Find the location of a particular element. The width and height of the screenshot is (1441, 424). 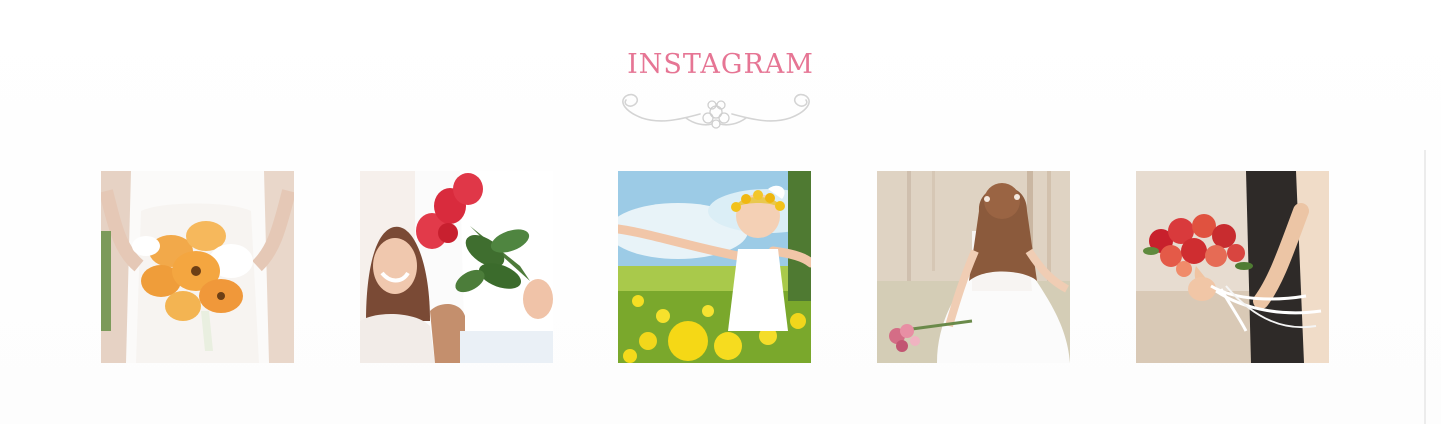

girl-field-image is located at coordinates (714, 267).